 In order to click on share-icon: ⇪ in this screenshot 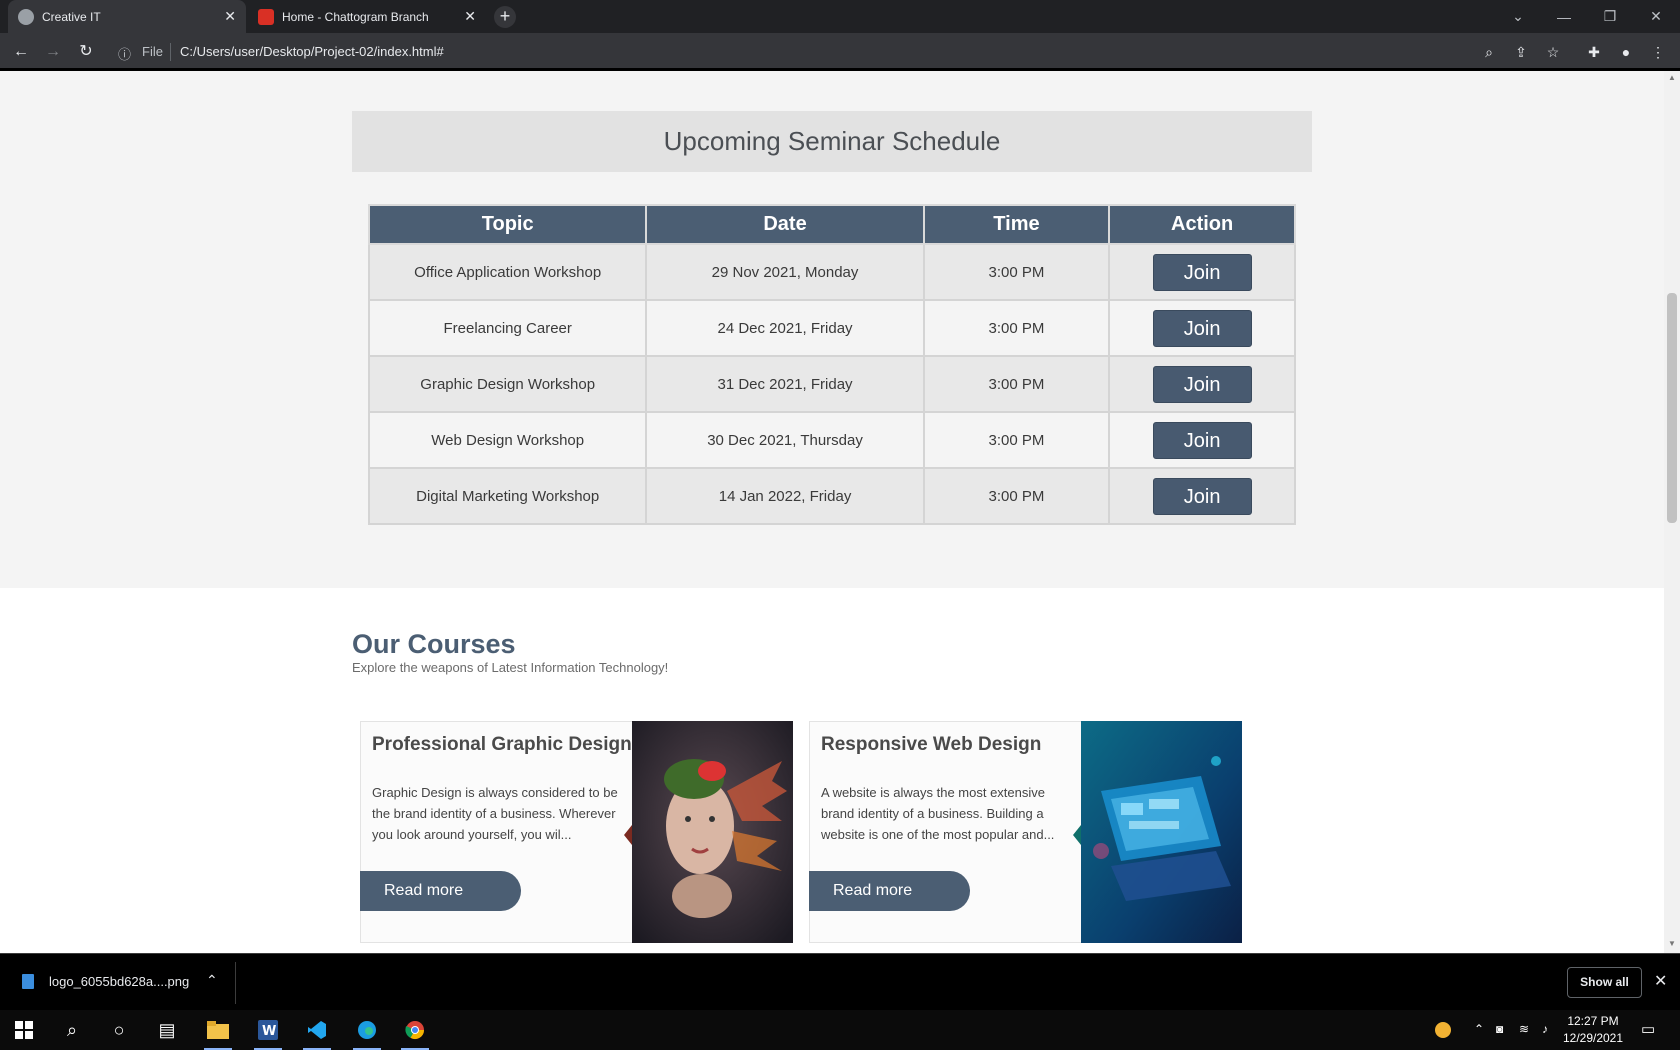, I will do `click(1521, 52)`.